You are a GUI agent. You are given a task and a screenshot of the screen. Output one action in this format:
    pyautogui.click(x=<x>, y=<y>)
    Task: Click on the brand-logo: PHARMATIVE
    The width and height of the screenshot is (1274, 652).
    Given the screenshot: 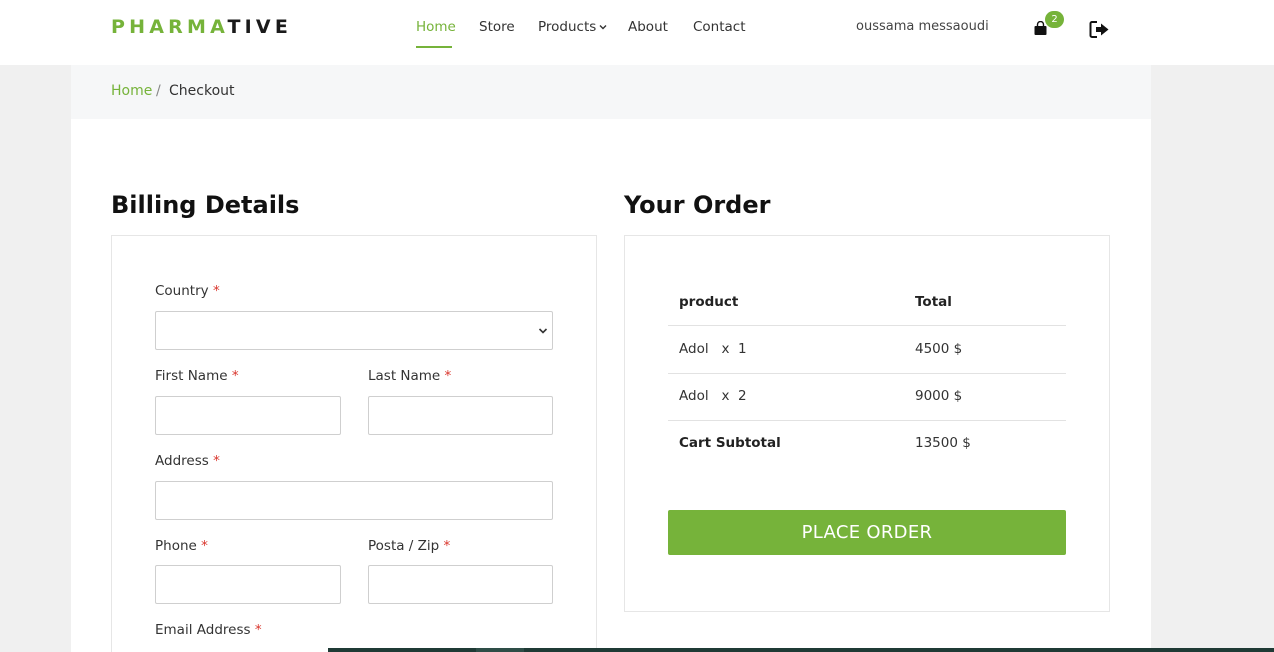 What is the action you would take?
    pyautogui.click(x=201, y=27)
    